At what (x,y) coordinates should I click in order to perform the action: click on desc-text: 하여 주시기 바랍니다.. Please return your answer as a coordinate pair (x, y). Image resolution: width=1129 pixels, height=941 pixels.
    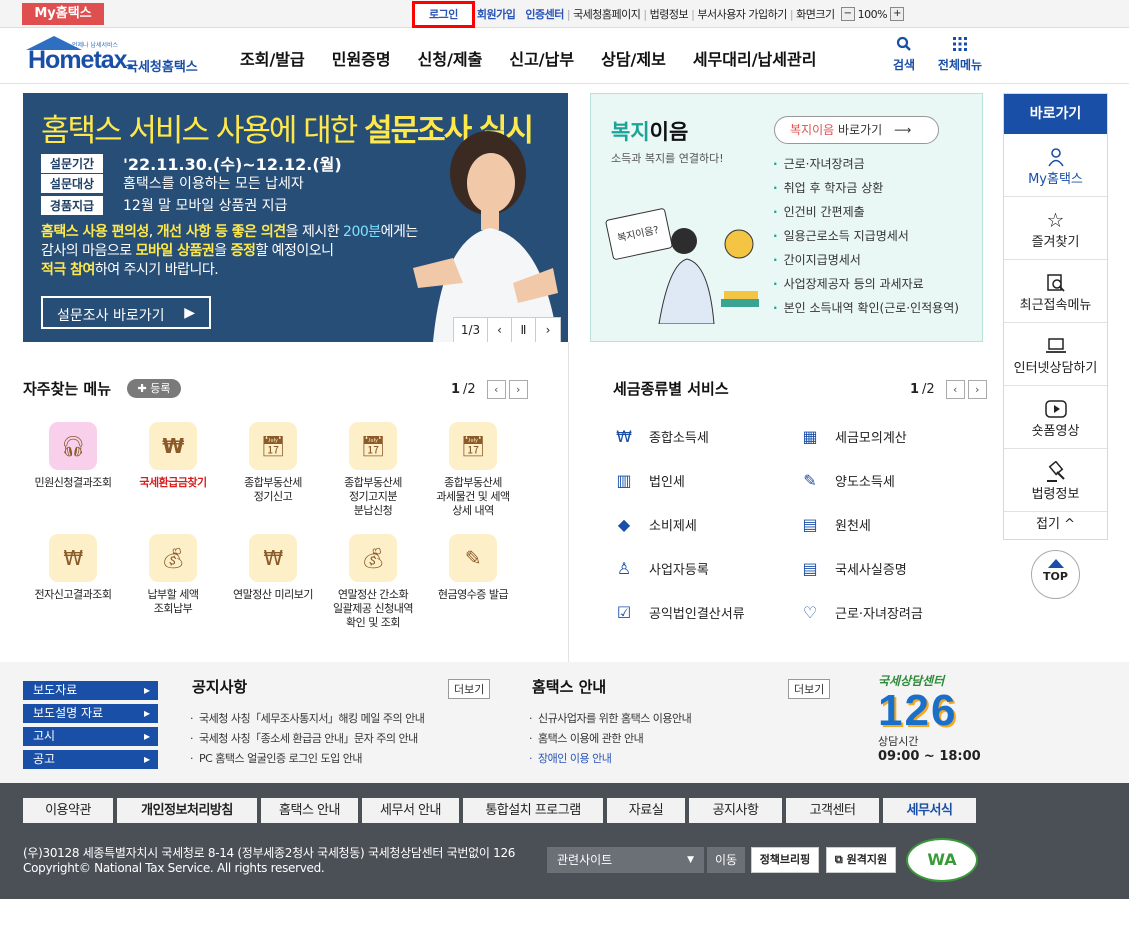
    Looking at the image, I should click on (156, 270).